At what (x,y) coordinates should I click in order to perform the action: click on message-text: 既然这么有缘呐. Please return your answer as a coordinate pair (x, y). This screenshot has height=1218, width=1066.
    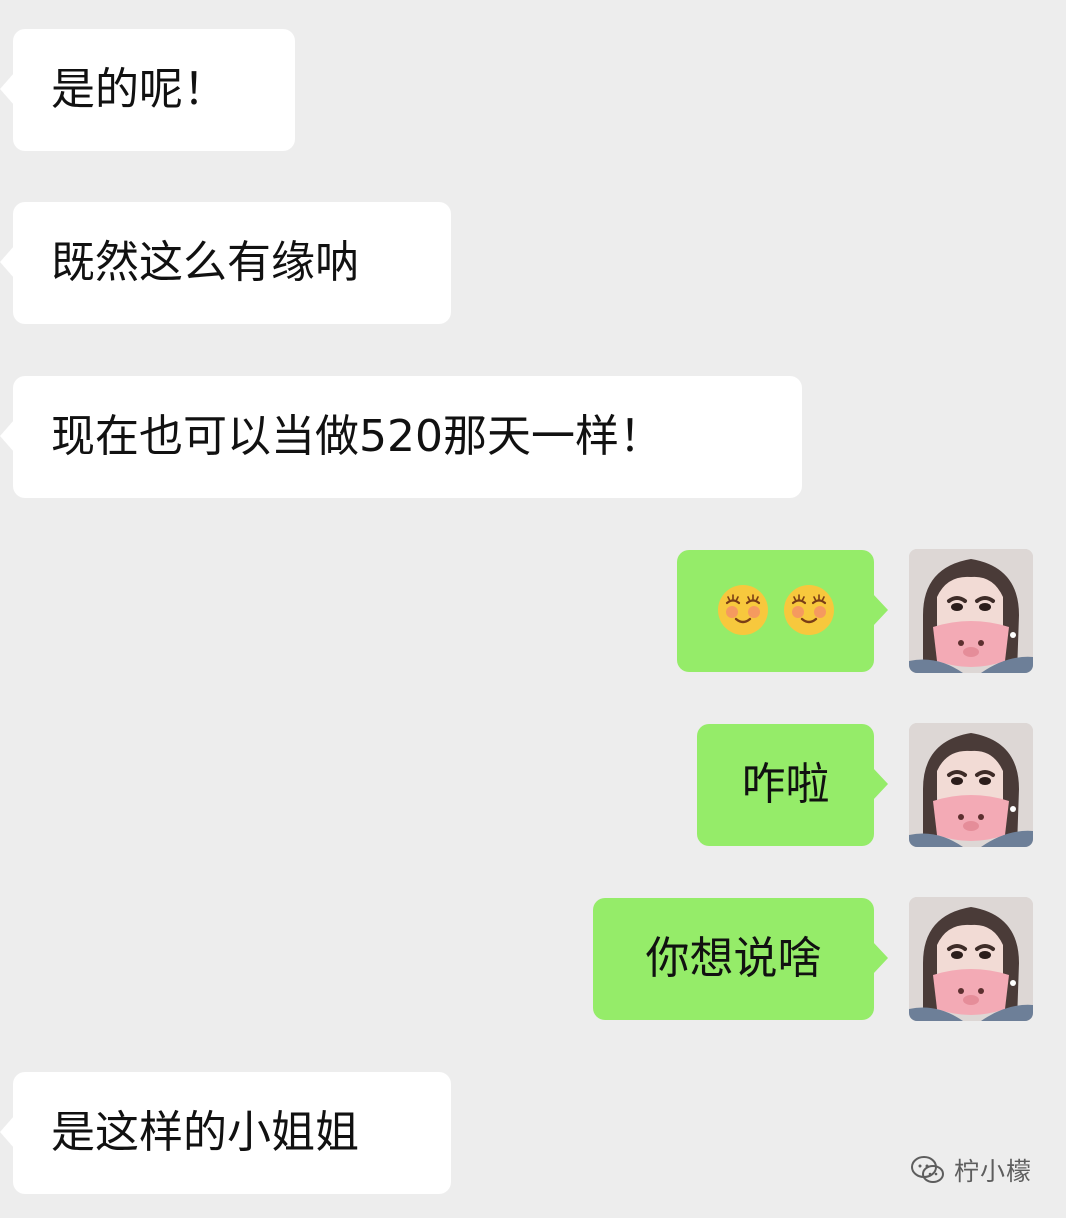
    Looking at the image, I should click on (205, 262).